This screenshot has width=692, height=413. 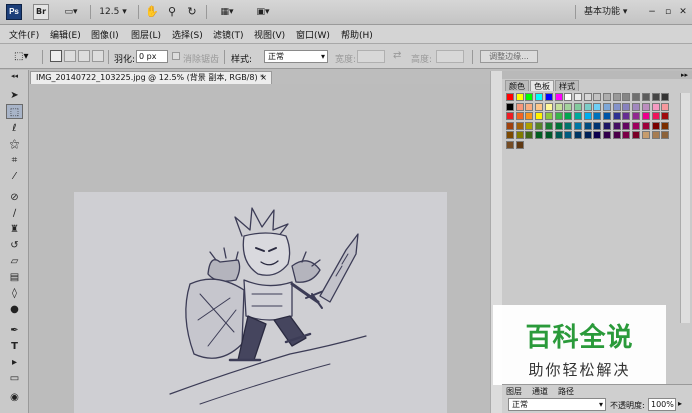 I want to click on menu-file: 文件(F), so click(x=24, y=34).